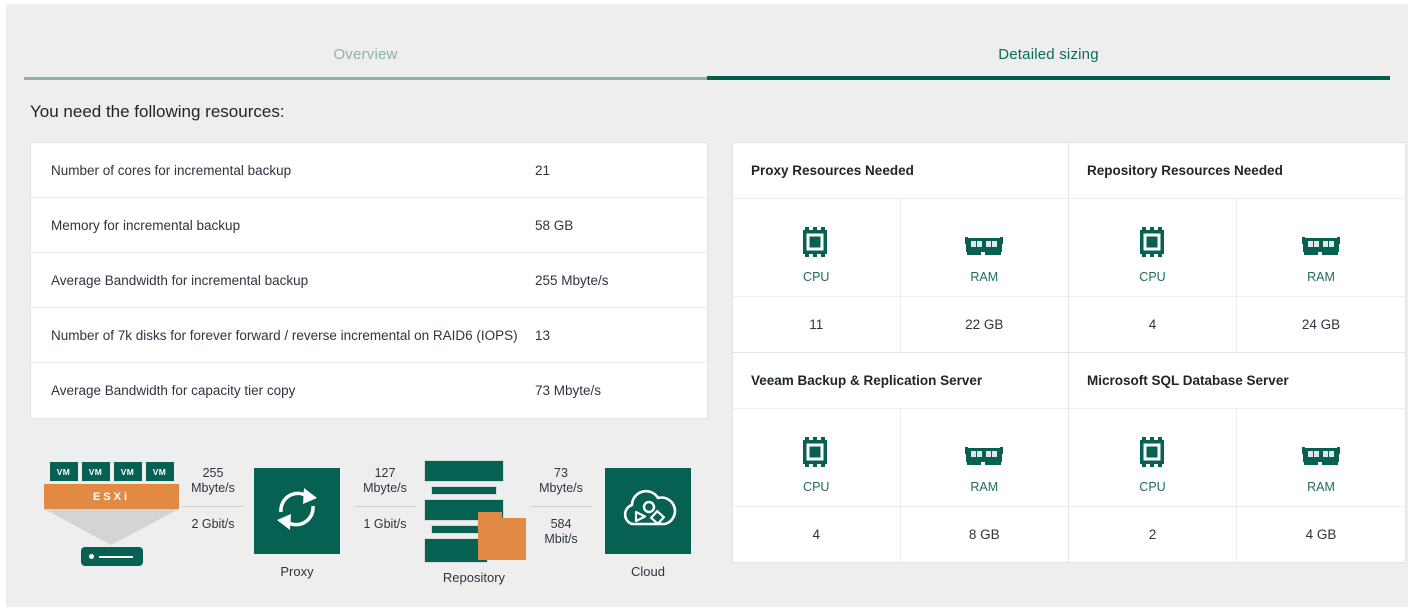  What do you see at coordinates (146, 225) in the screenshot?
I see `summary-label: Memory for incremental backup` at bounding box center [146, 225].